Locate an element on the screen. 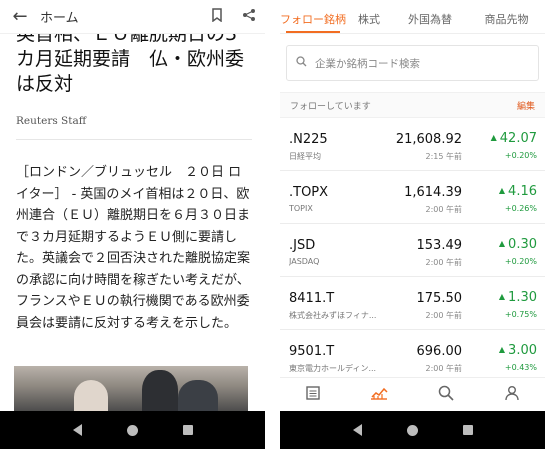 The height and width of the screenshot is (449, 545). row-percent: +0.26% is located at coordinates (520, 208).